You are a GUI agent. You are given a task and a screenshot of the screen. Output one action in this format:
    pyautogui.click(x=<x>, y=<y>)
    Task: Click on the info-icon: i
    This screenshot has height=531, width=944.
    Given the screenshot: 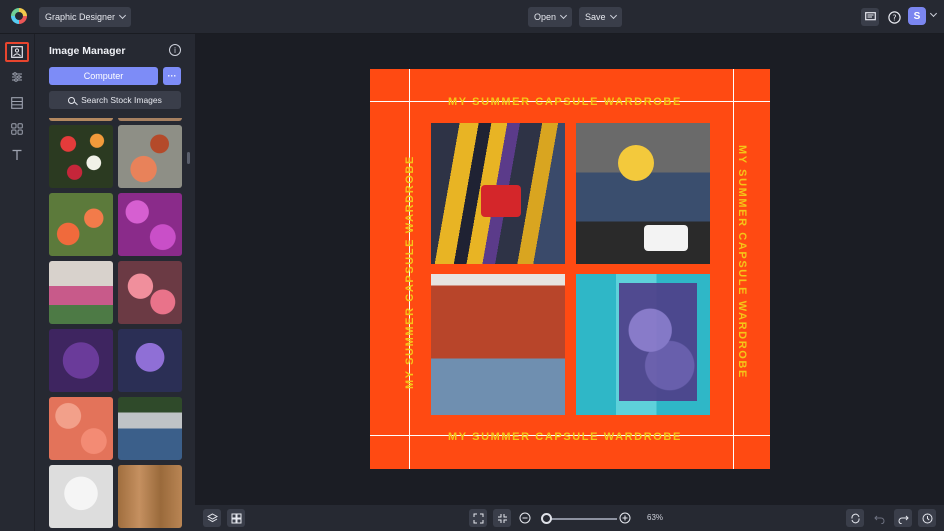 What is the action you would take?
    pyautogui.click(x=175, y=50)
    